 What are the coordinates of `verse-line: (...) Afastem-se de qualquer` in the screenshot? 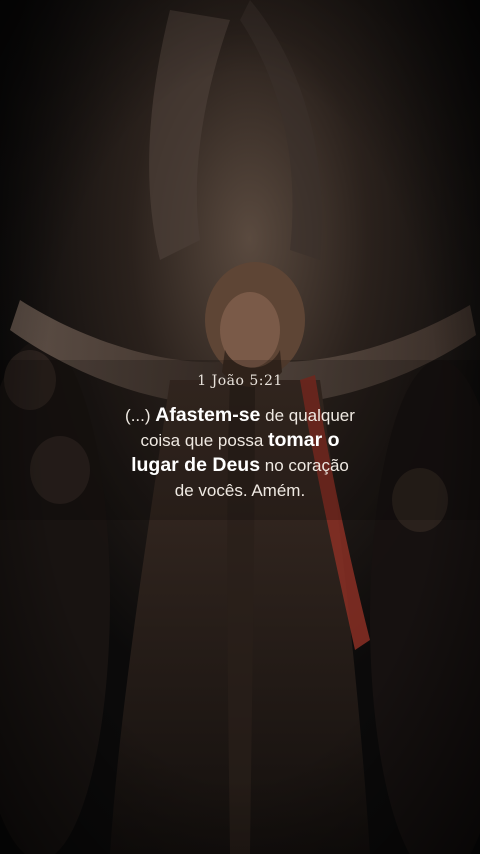 It's located at (240, 415).